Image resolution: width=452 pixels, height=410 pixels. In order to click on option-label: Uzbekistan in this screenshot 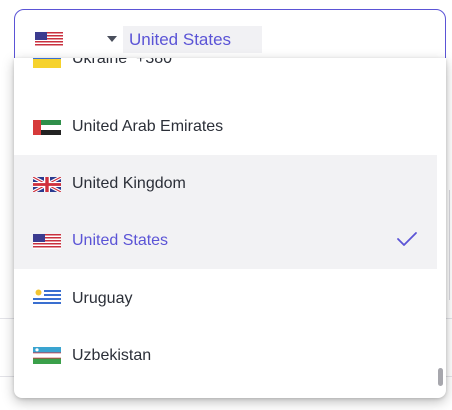, I will do `click(112, 355)`.